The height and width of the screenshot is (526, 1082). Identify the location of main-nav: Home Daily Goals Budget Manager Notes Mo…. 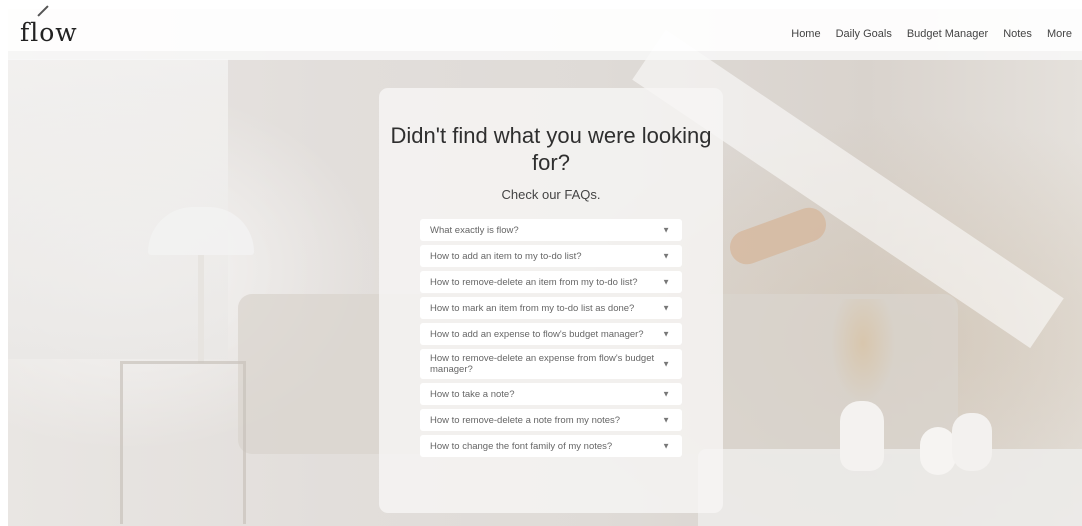
(931, 34).